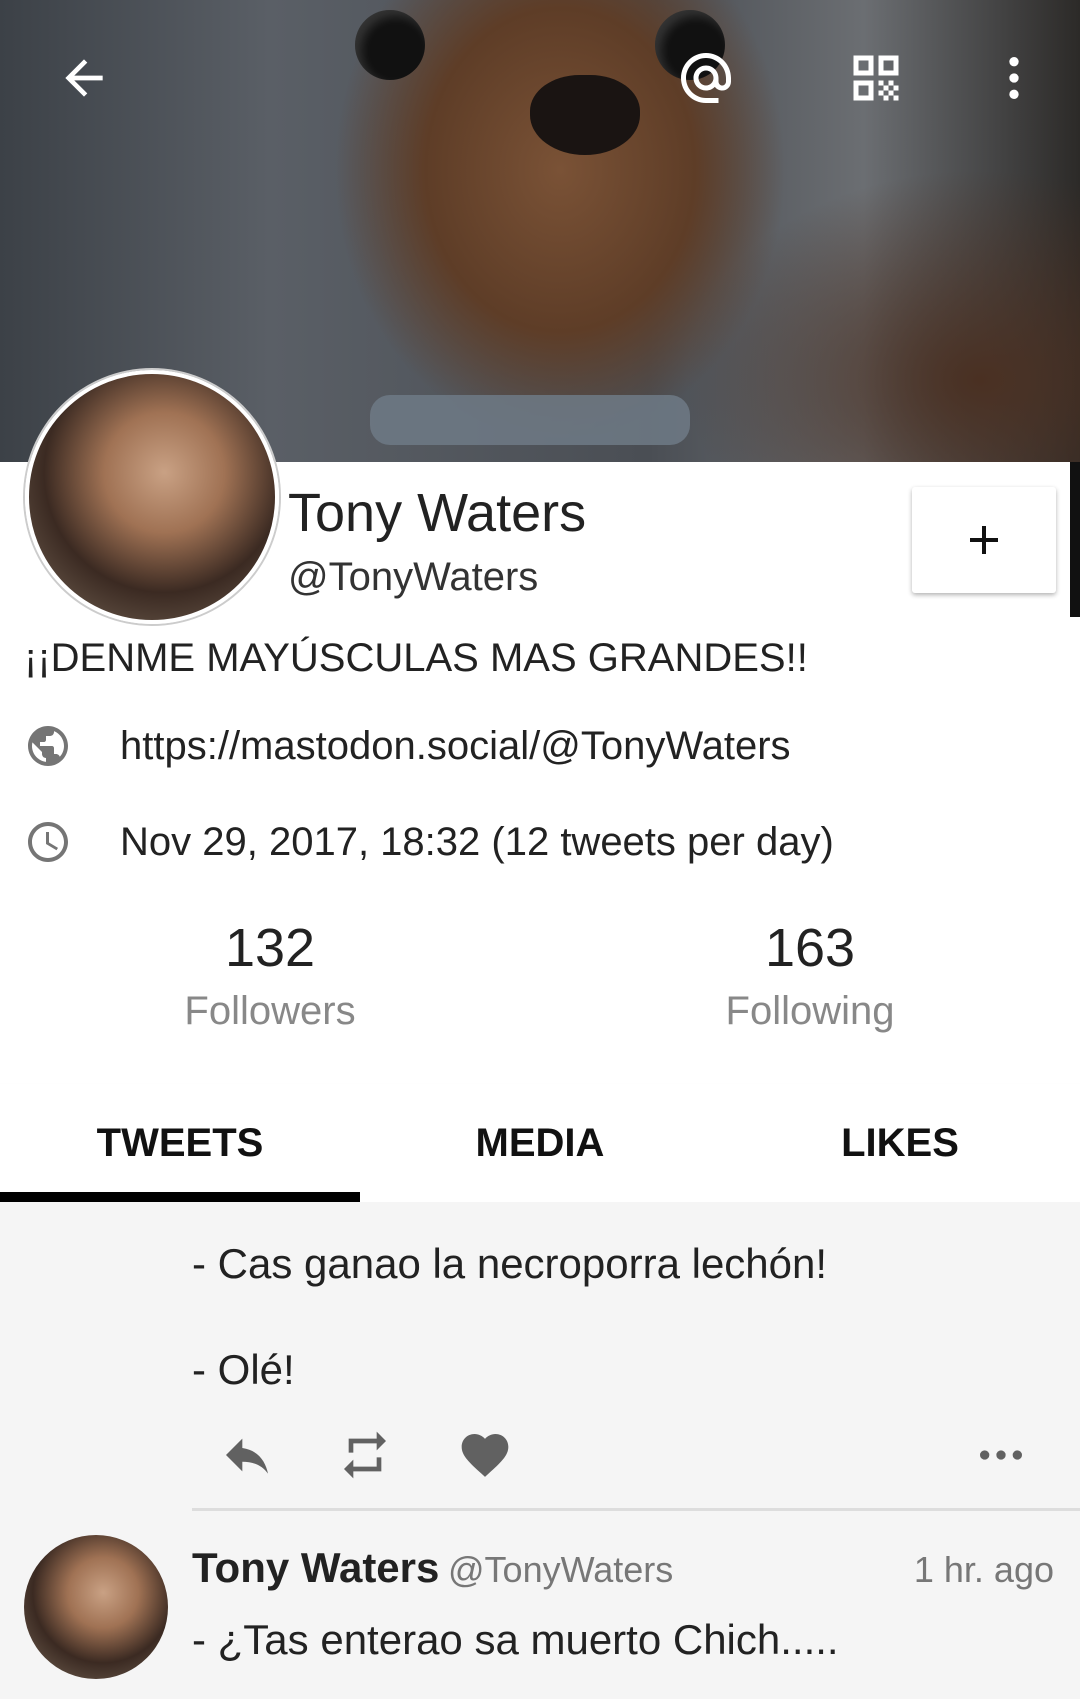 Image resolution: width=1080 pixels, height=1699 pixels. Describe the element at coordinates (477, 841) in the screenshot. I see `joined-date: Nov 29, 2017, 18:32 (12 tweets per day)` at that location.